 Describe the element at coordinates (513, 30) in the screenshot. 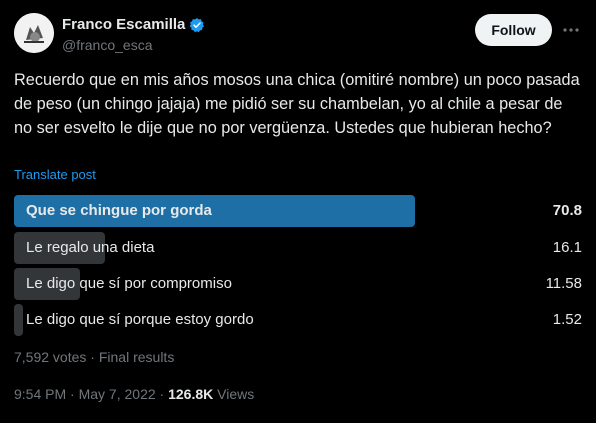

I see `follow-button: Follow` at that location.